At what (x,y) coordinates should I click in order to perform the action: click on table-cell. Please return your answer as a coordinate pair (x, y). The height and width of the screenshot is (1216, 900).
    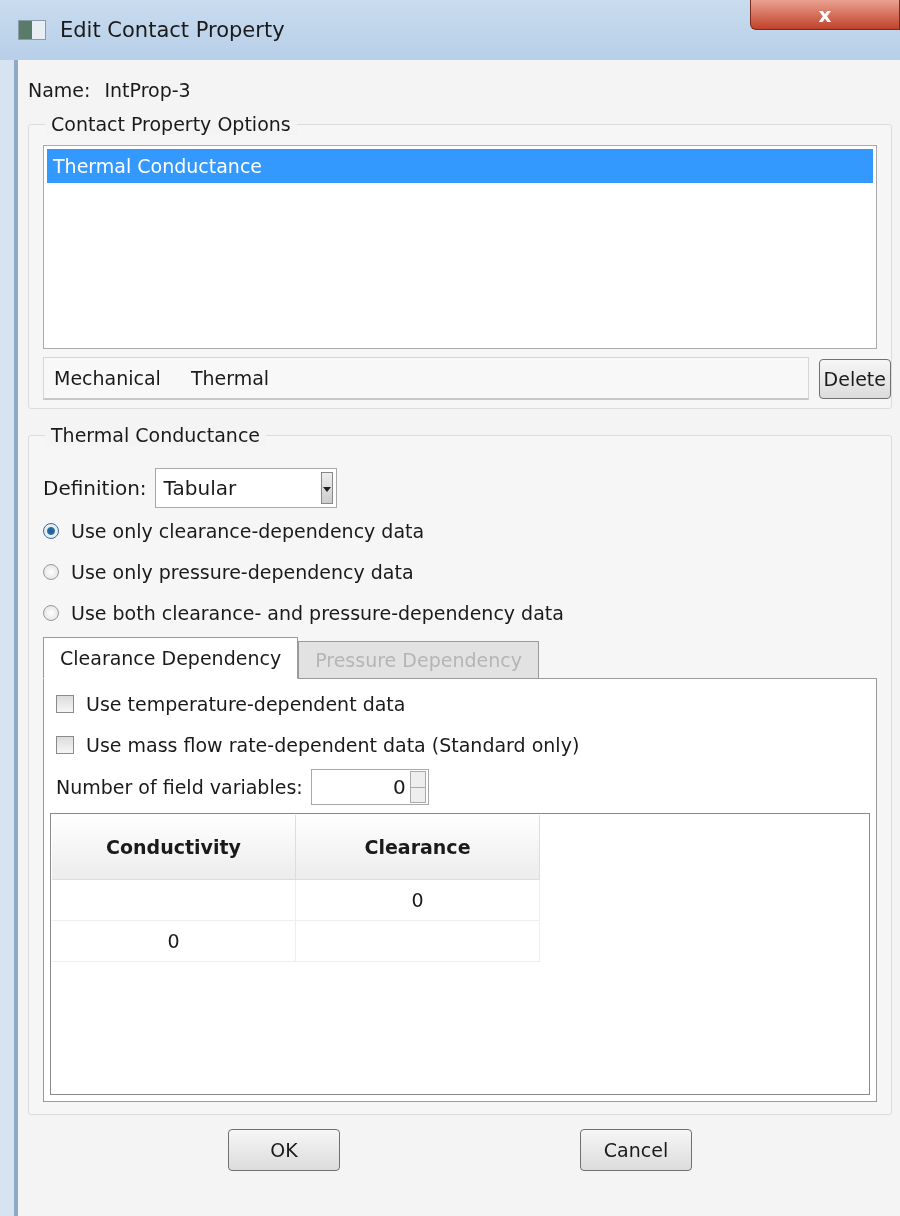
    Looking at the image, I should click on (174, 900).